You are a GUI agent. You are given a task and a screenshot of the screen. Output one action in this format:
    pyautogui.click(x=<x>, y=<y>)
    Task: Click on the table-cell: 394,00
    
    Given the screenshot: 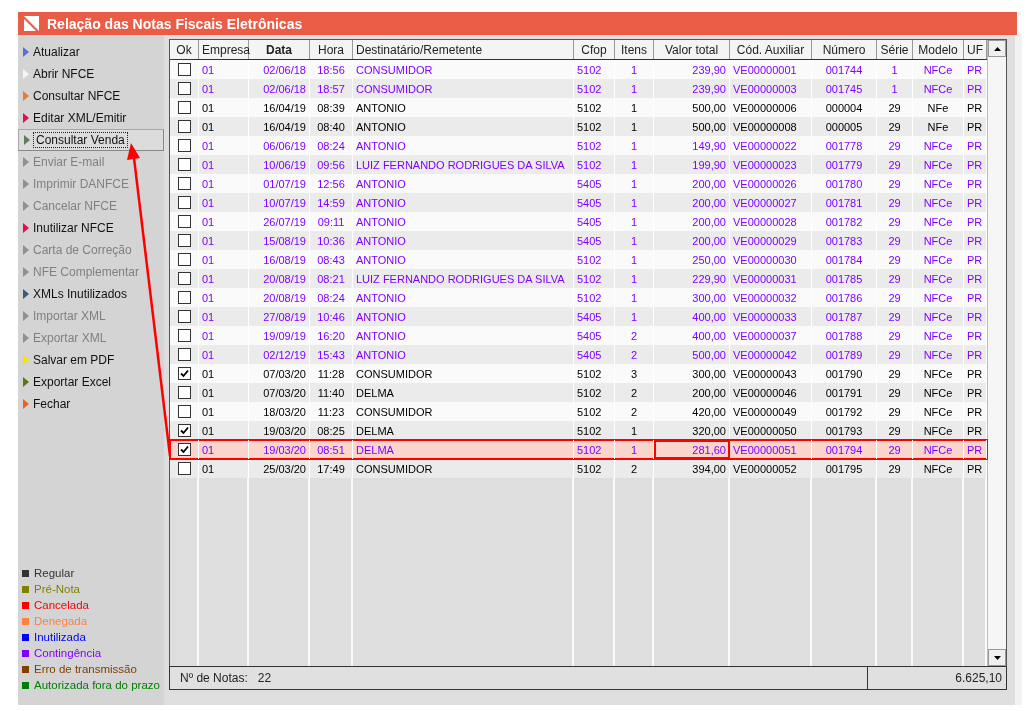 What is the action you would take?
    pyautogui.click(x=692, y=468)
    